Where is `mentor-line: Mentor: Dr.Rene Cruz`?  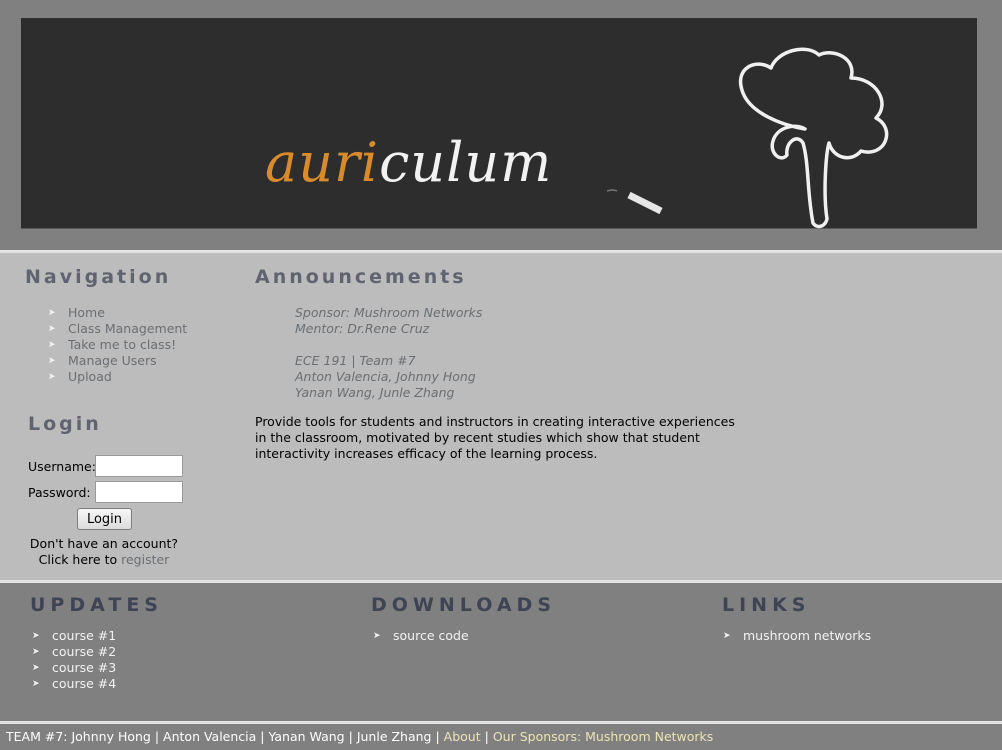
mentor-line: Mentor: Dr.Rene Cruz is located at coordinates (362, 328).